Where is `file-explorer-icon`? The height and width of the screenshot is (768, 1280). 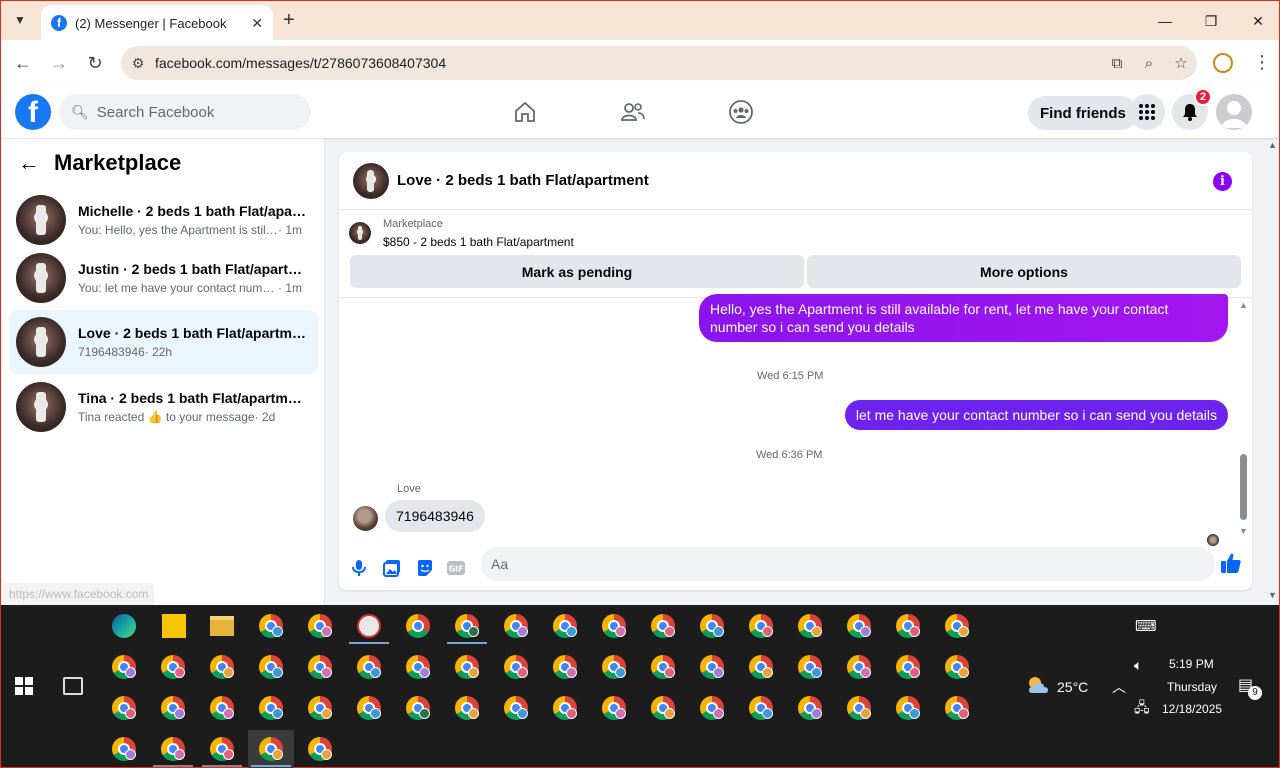
file-explorer-icon is located at coordinates (222, 626).